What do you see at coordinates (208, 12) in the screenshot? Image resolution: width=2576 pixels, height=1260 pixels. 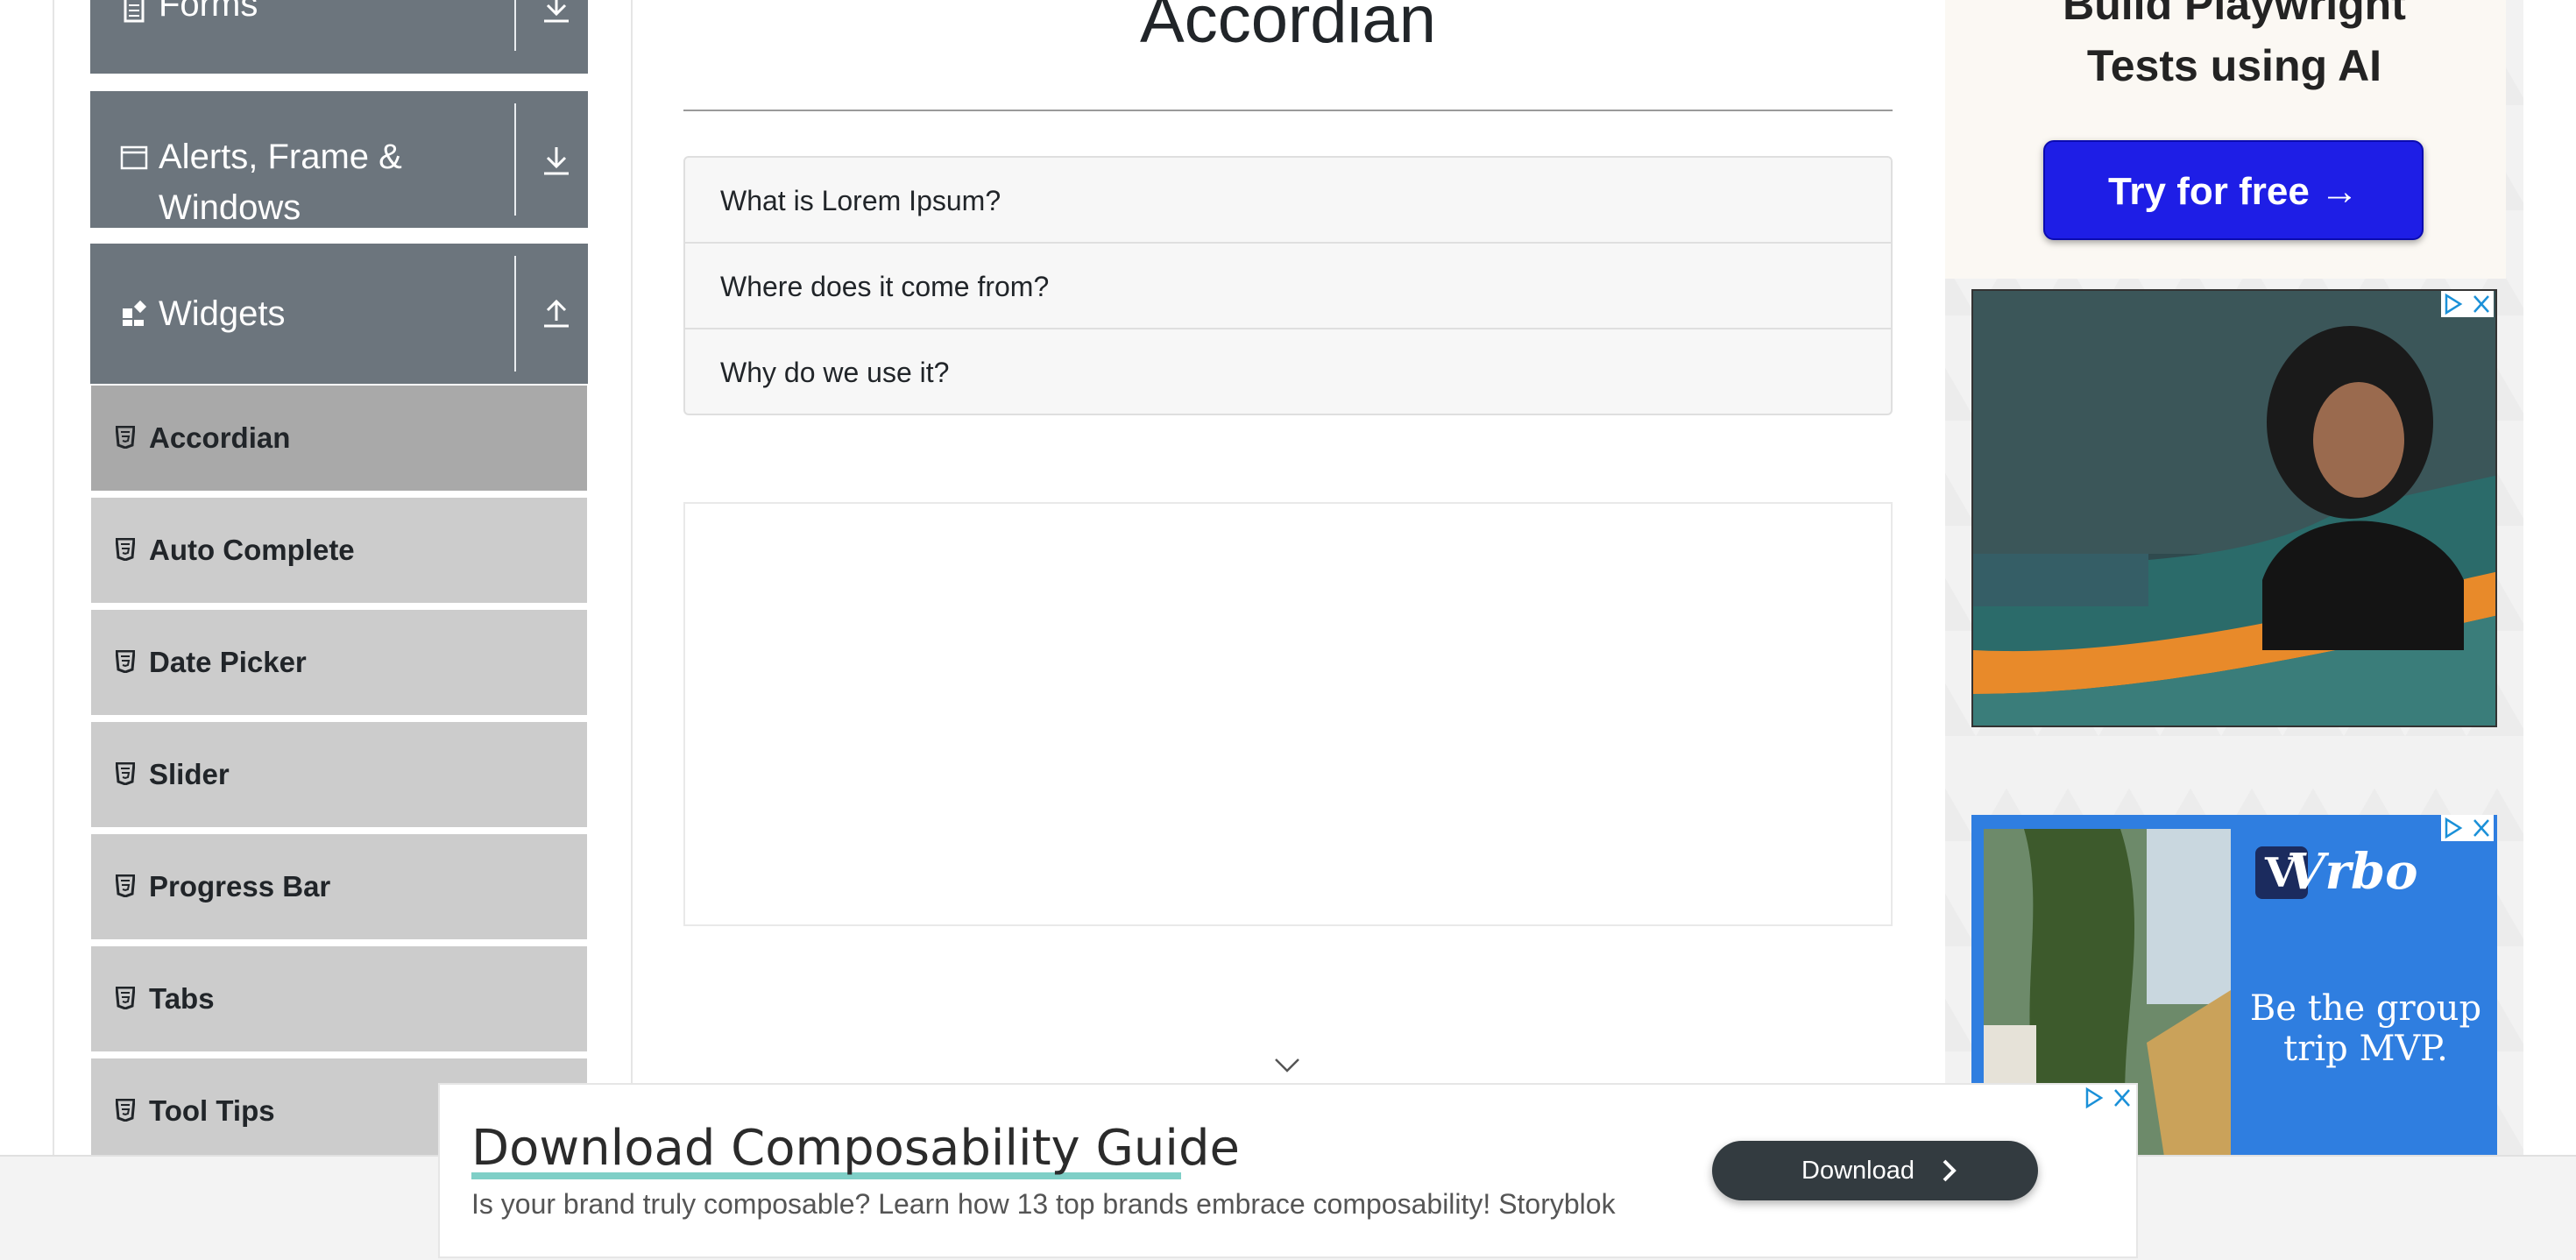 I see `sidebar-group-label: Forms` at bounding box center [208, 12].